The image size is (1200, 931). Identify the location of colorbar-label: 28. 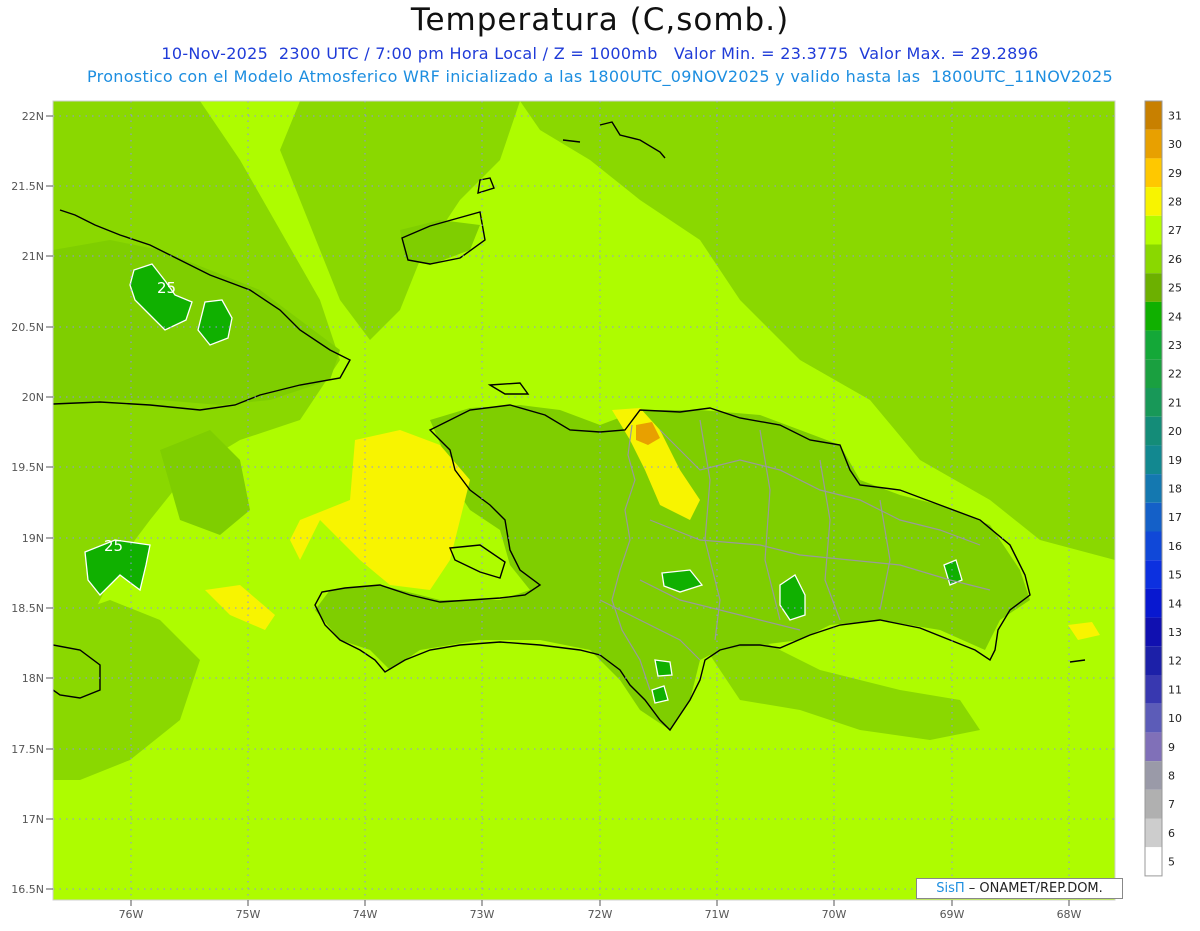
(1175, 201).